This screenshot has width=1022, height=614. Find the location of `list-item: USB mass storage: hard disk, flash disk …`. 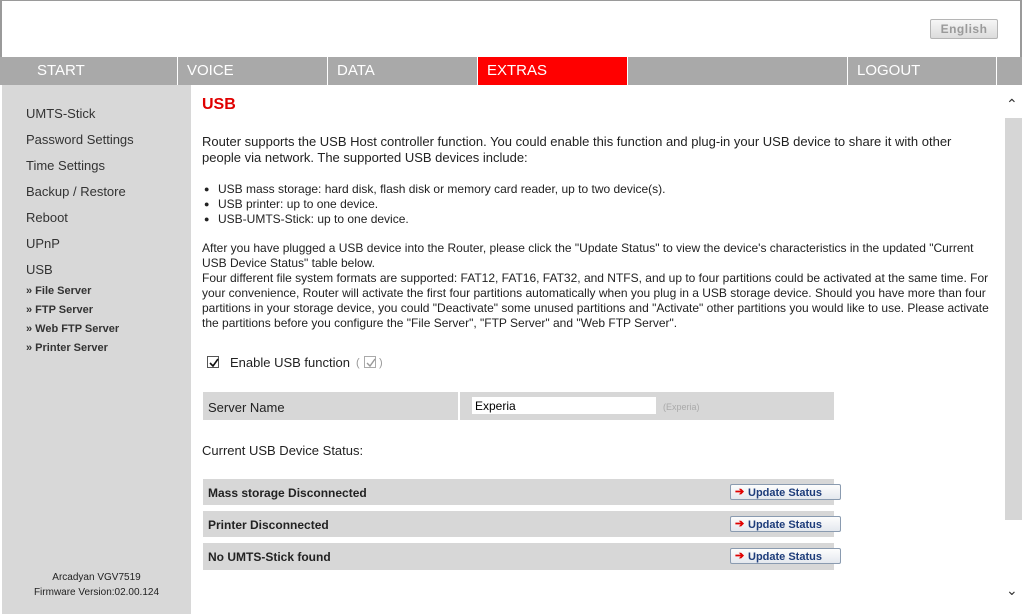

list-item: USB mass storage: hard disk, flash disk … is located at coordinates (434, 189).